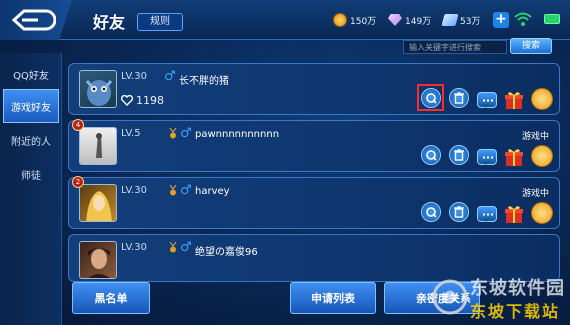 The height and width of the screenshot is (325, 570). I want to click on blacklist-button: 黑名单, so click(111, 298).